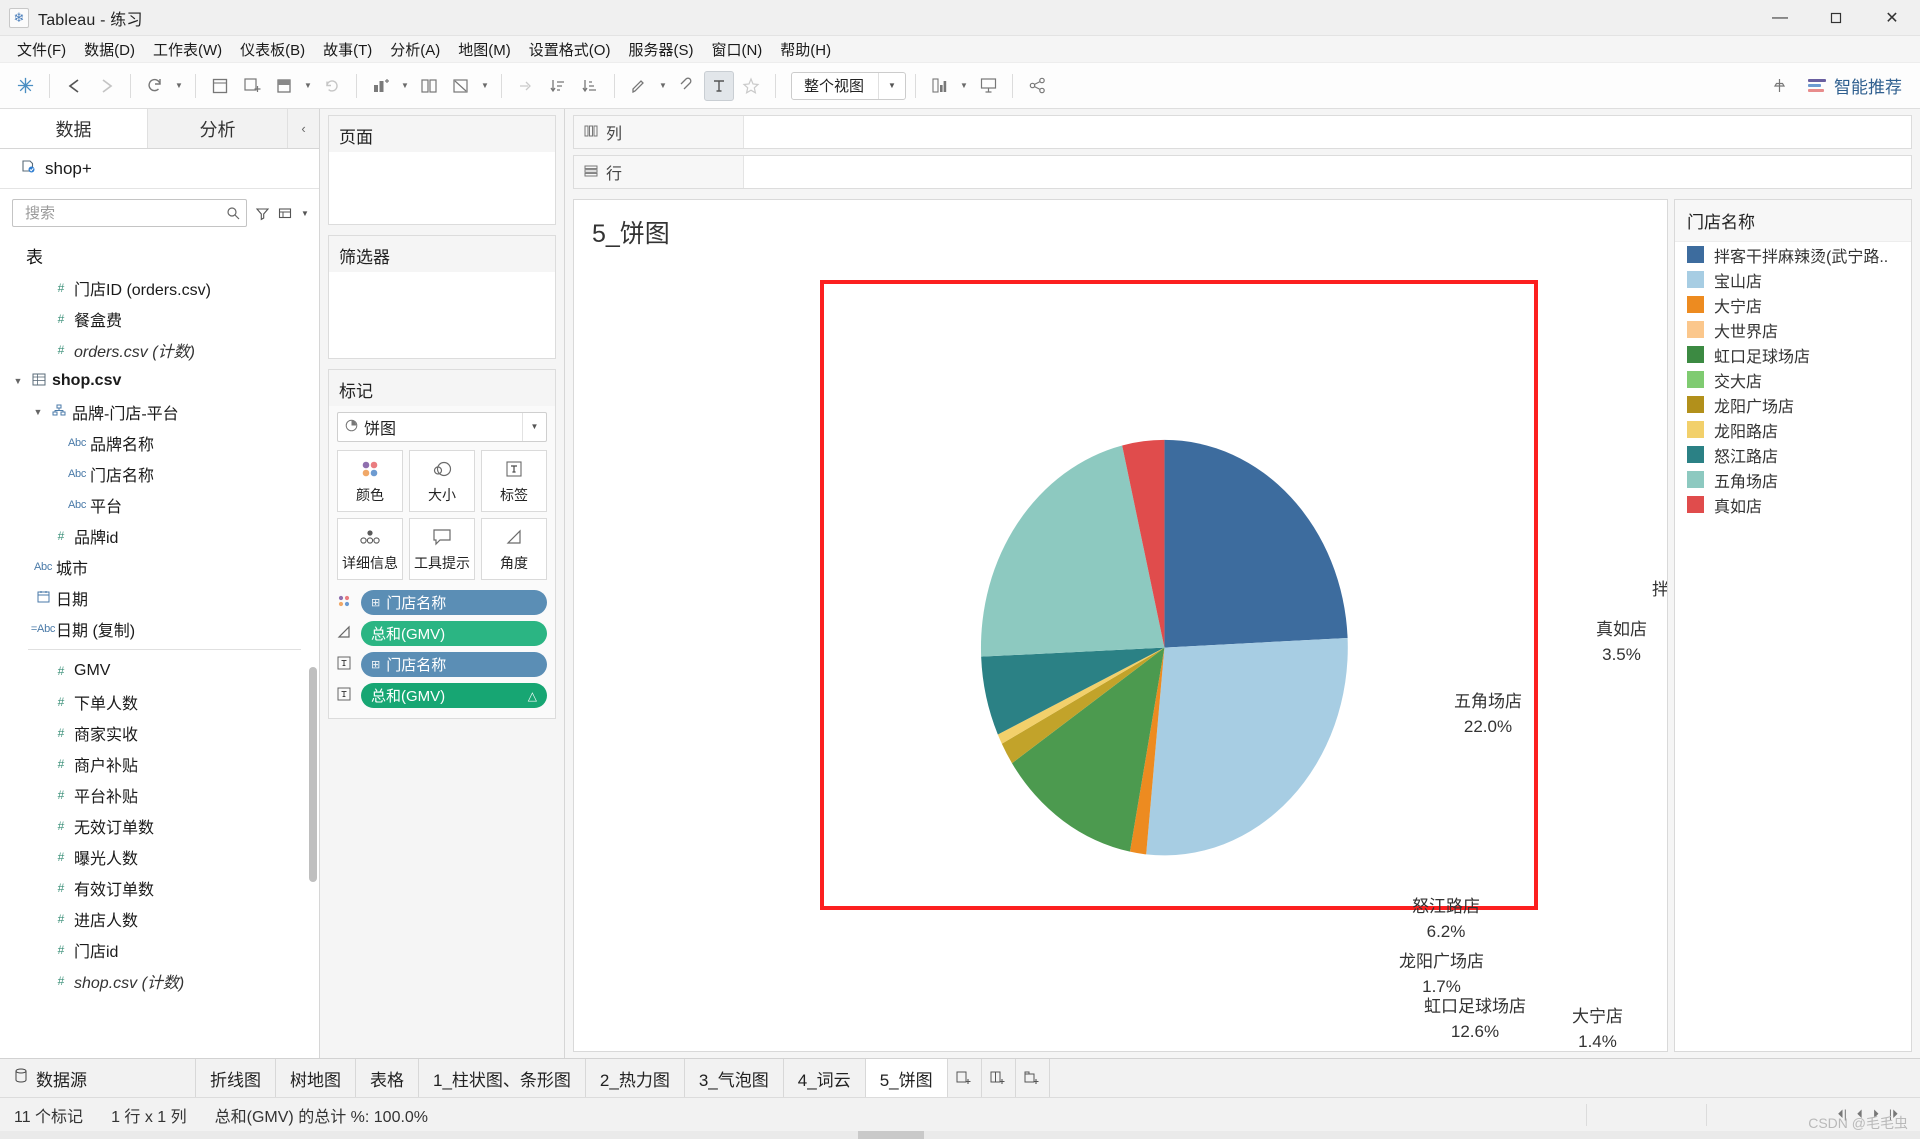  What do you see at coordinates (1855, 85) in the screenshot?
I see `show-me-button: 智能推荐` at bounding box center [1855, 85].